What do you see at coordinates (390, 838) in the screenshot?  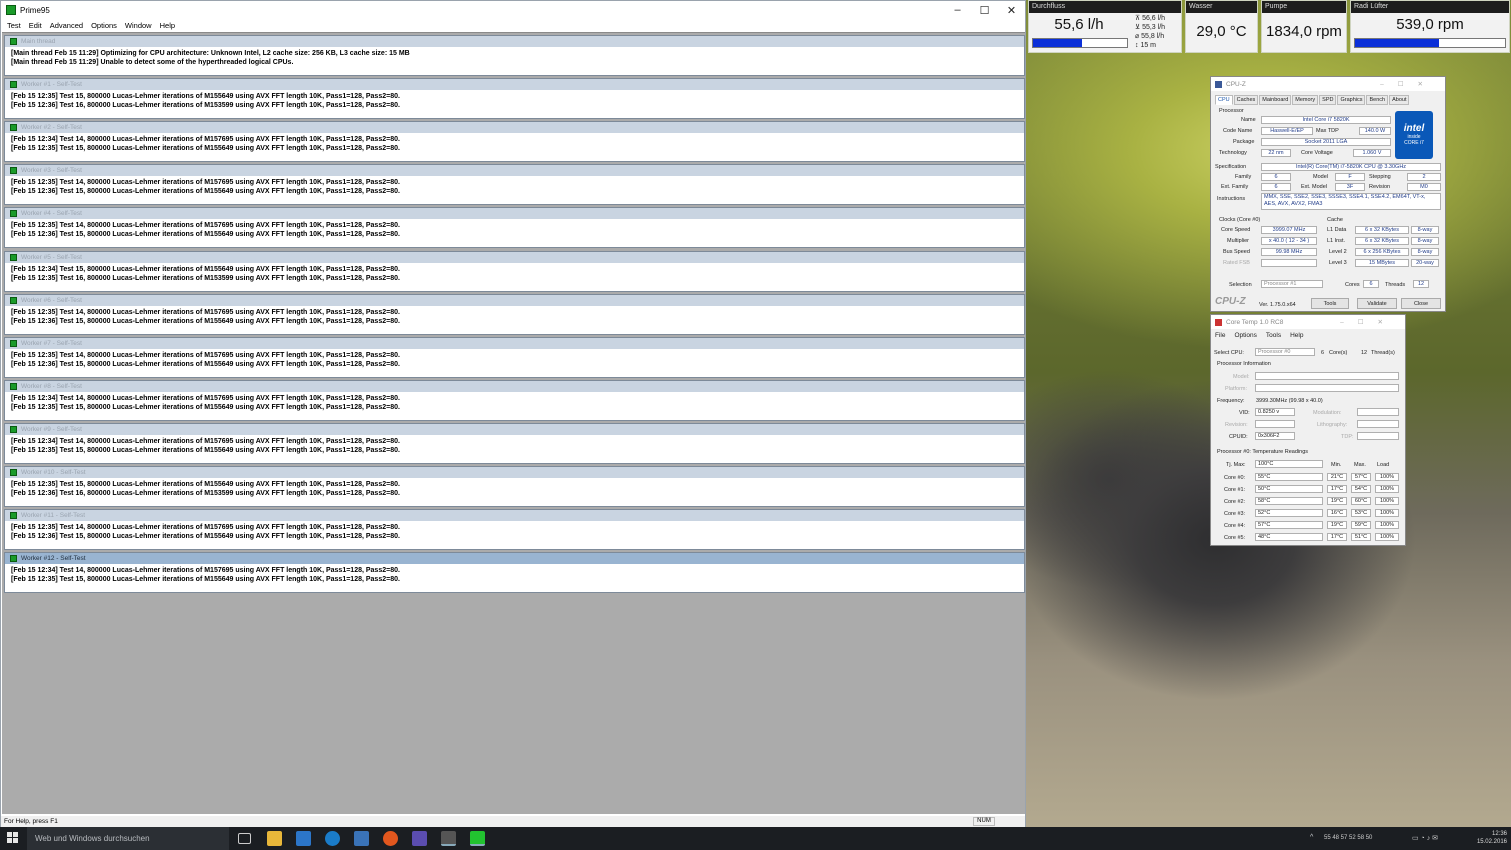 I see `firefox-icon` at bounding box center [390, 838].